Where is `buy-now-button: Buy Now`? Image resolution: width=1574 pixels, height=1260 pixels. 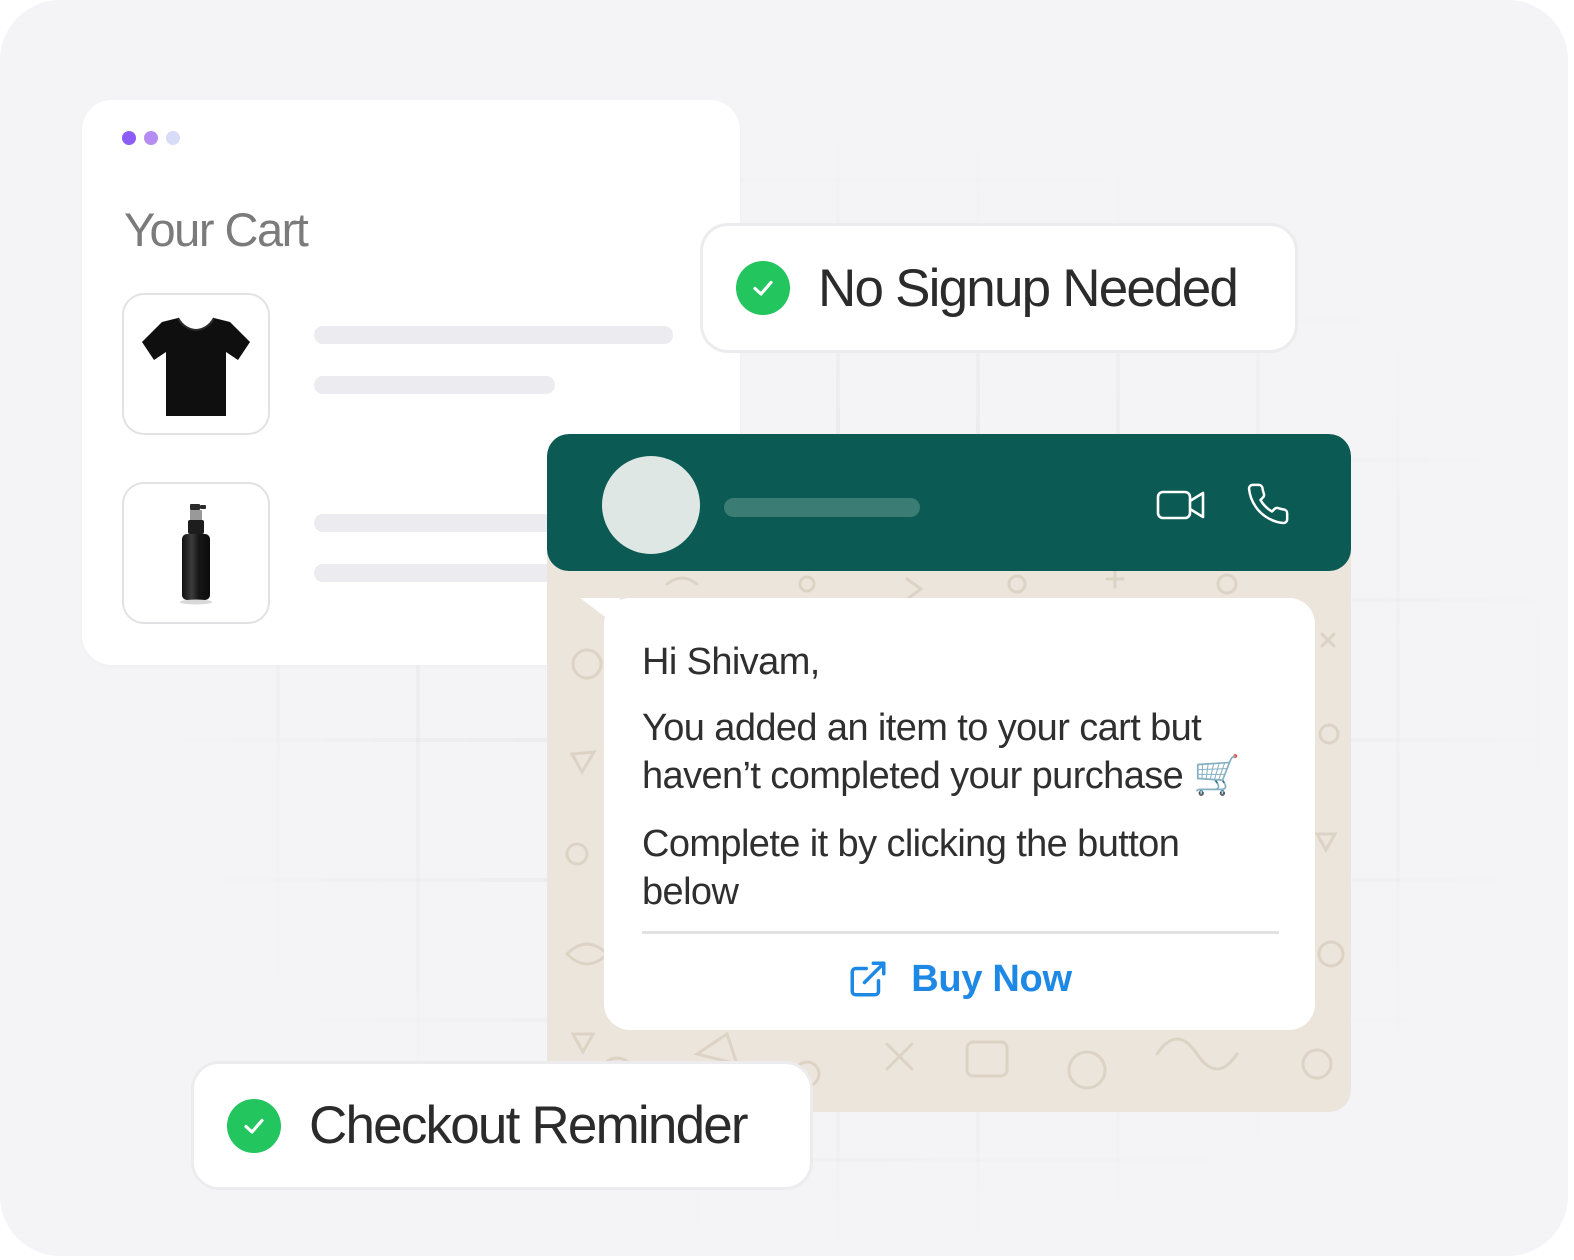 buy-now-button: Buy Now is located at coordinates (959, 979).